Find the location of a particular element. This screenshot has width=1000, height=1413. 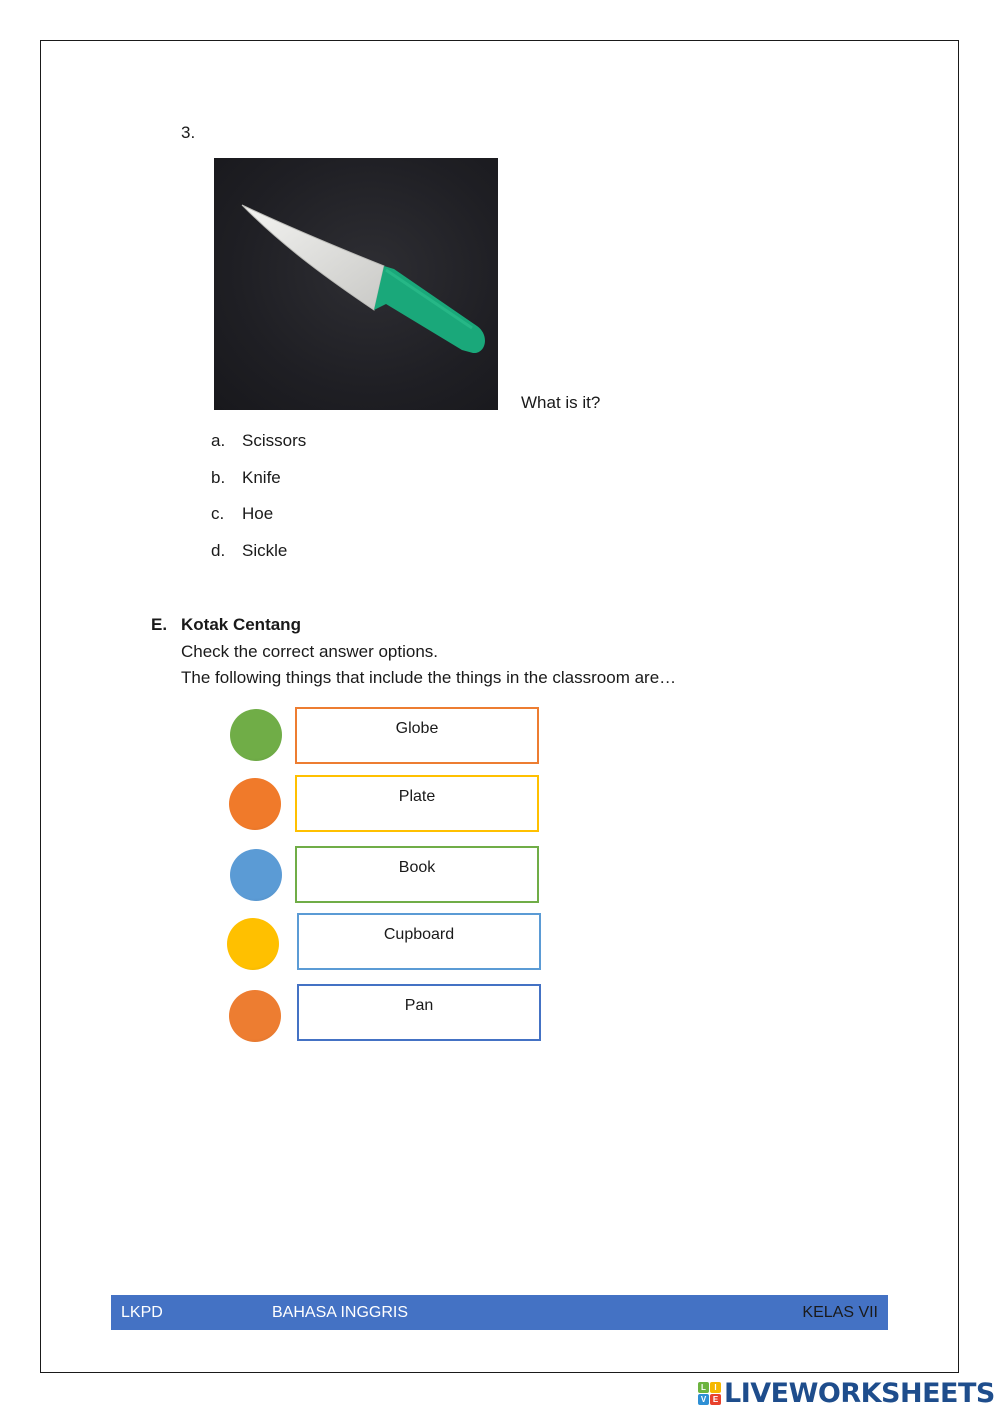

logo-text: LIVEWORKSHEETS is located at coordinates (859, 1393).